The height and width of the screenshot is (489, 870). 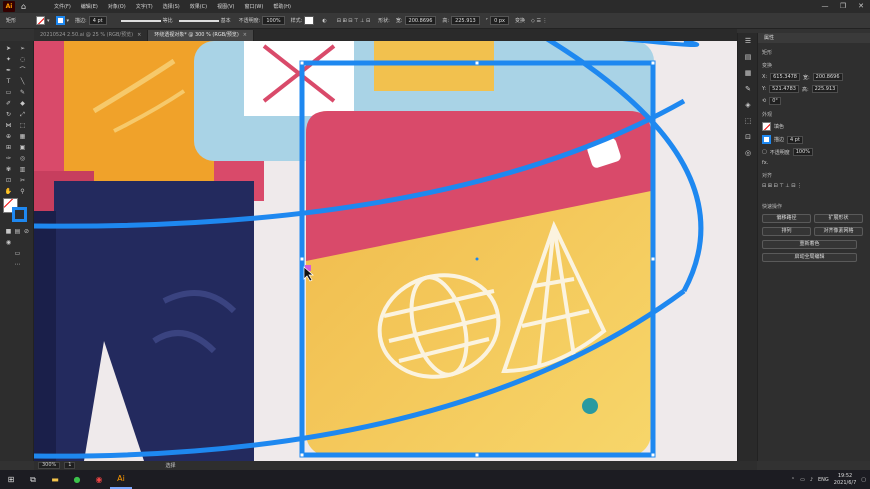 I want to click on expand-shape-button: 扩展形状, so click(x=838, y=218).